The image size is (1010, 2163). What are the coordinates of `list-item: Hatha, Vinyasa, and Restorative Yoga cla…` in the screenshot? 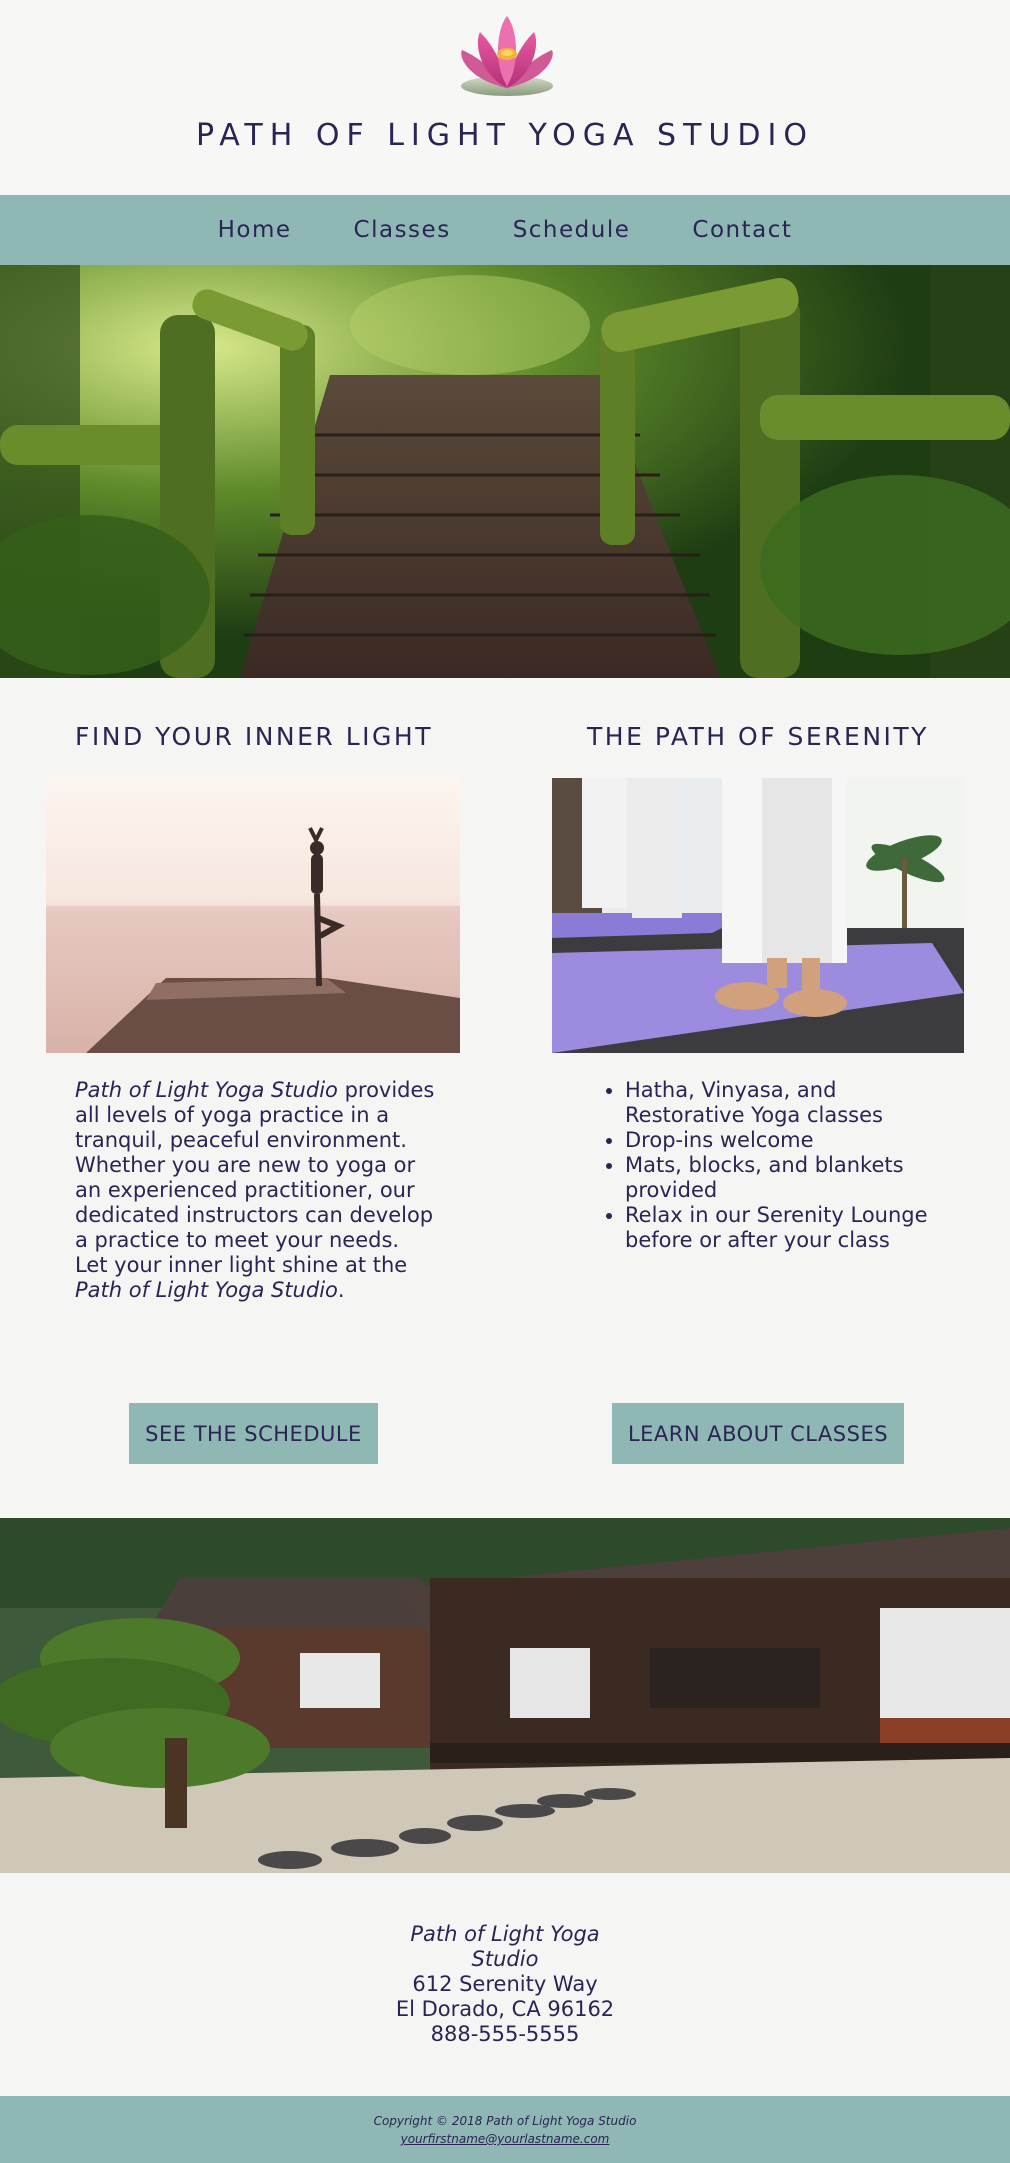 It's located at (793, 1103).